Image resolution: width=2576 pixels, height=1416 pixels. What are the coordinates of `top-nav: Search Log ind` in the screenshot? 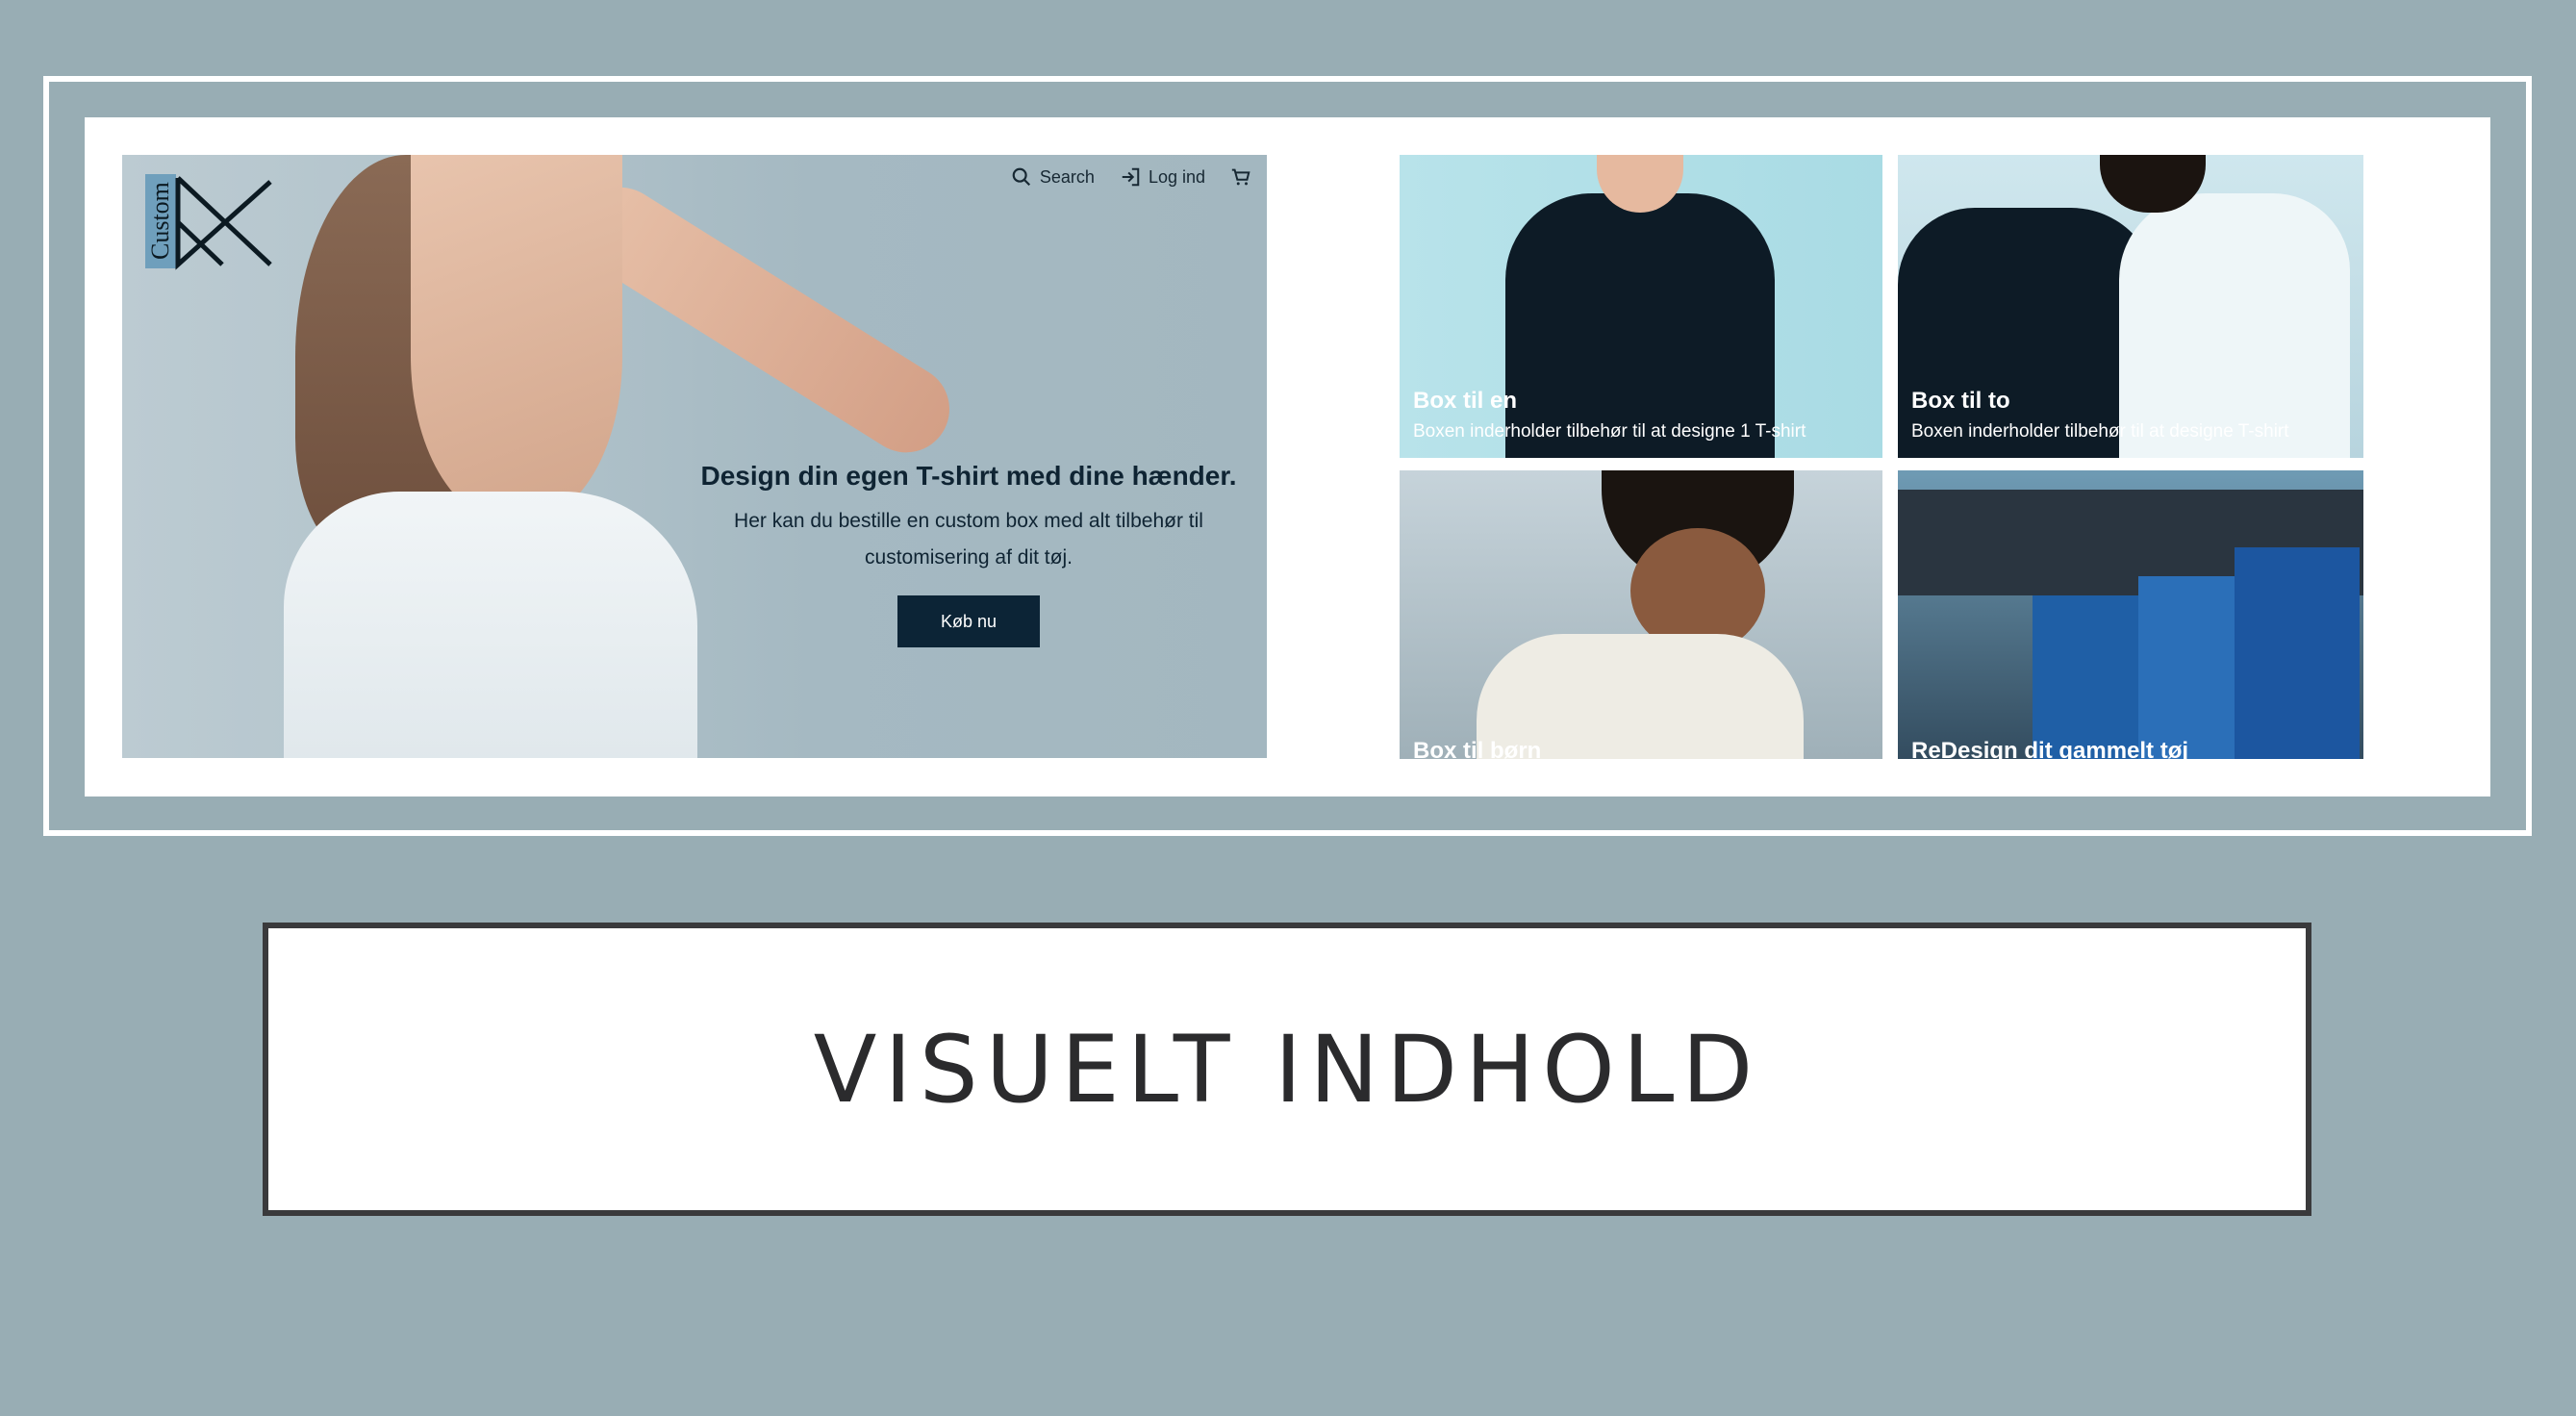 It's located at (1131, 177).